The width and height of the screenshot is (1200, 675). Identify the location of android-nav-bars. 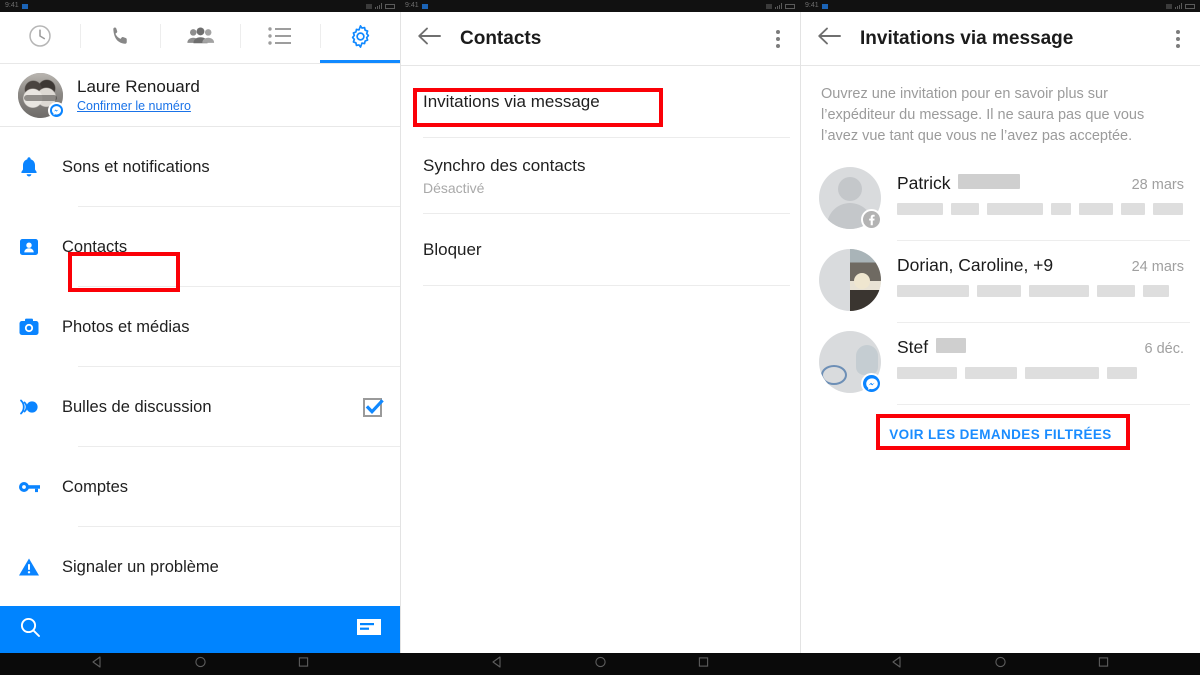
(600, 664).